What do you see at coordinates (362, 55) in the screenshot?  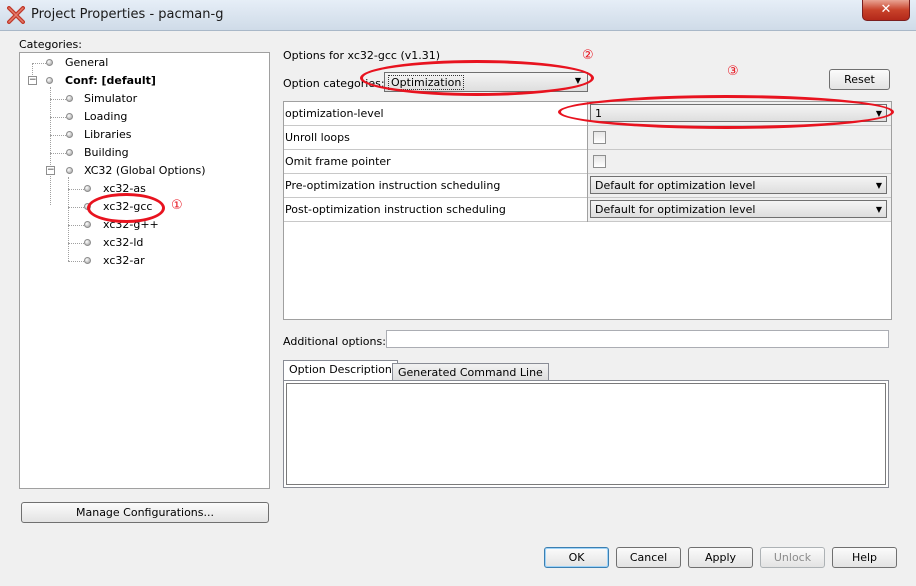 I see `options-header: Options for xc32-gcc (v1.31)` at bounding box center [362, 55].